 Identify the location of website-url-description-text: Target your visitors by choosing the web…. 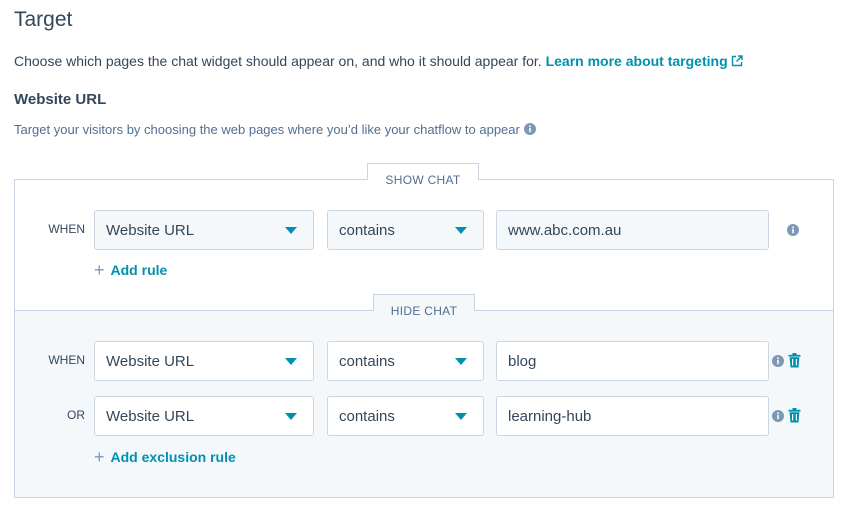
(267, 129).